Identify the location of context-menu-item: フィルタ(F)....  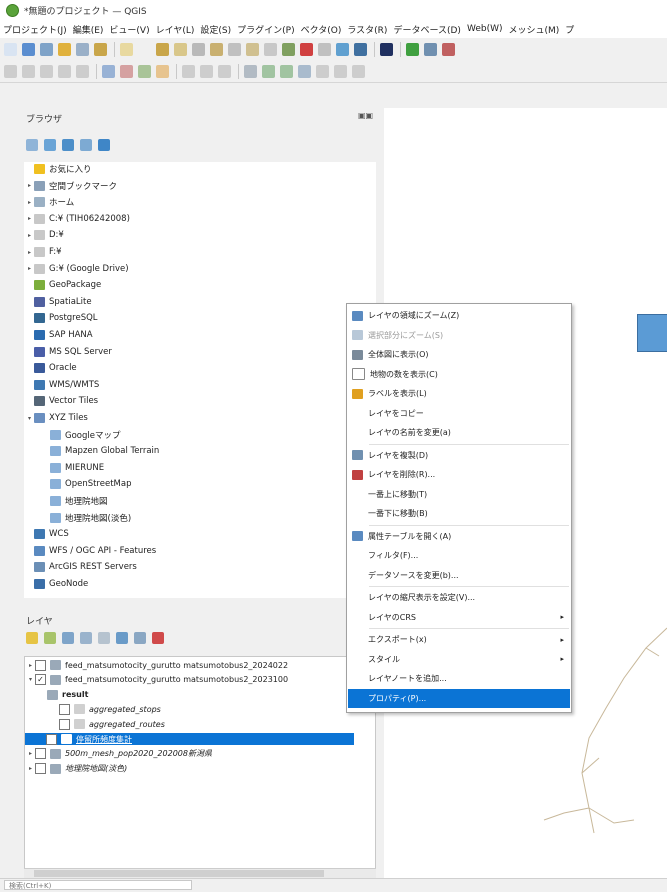
(459, 555).